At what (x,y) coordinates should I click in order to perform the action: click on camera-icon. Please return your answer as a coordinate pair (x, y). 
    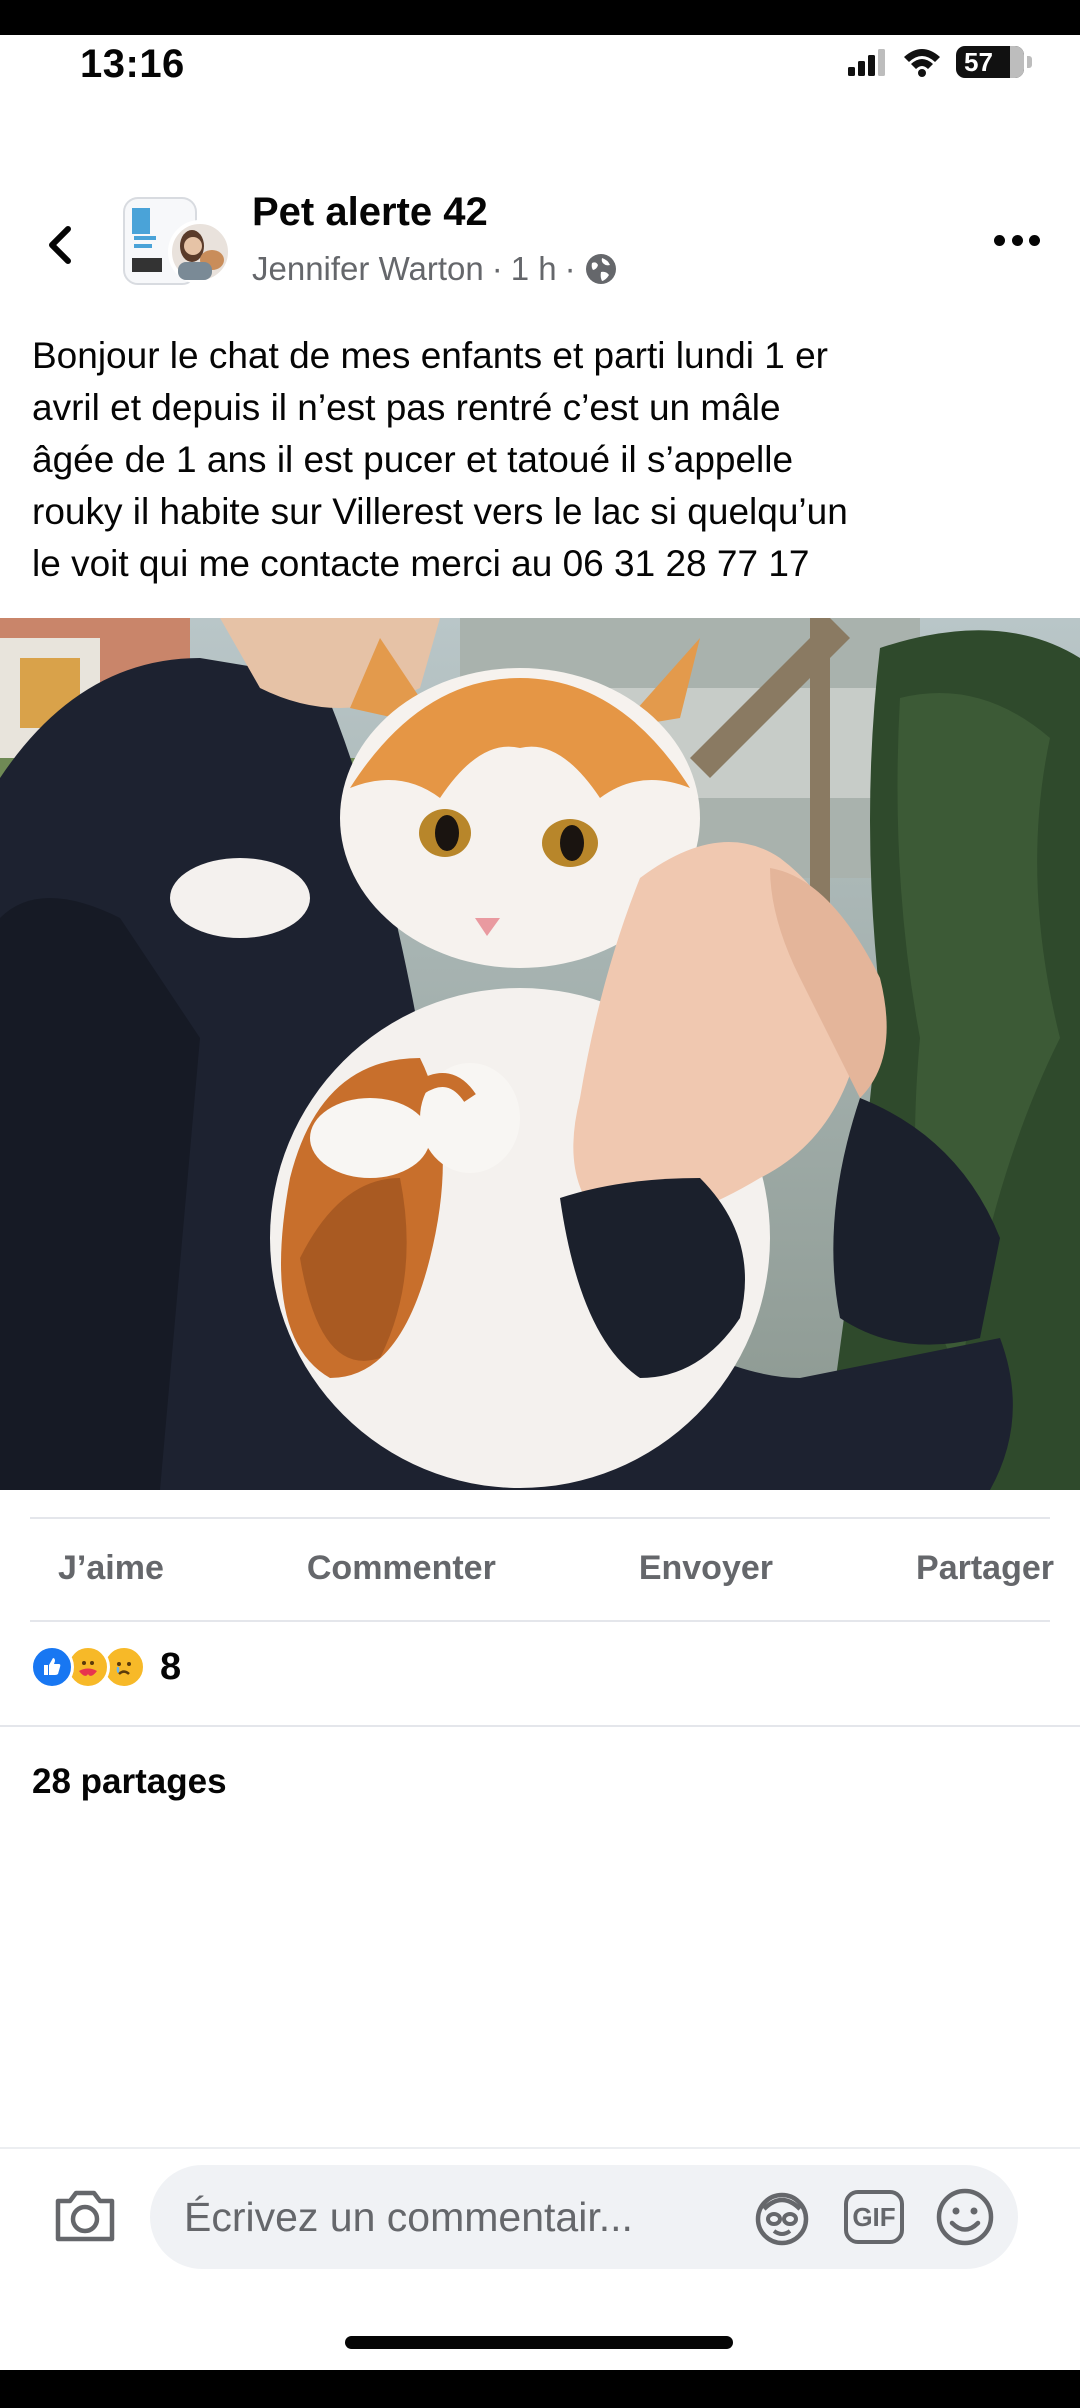
    Looking at the image, I should click on (85, 2216).